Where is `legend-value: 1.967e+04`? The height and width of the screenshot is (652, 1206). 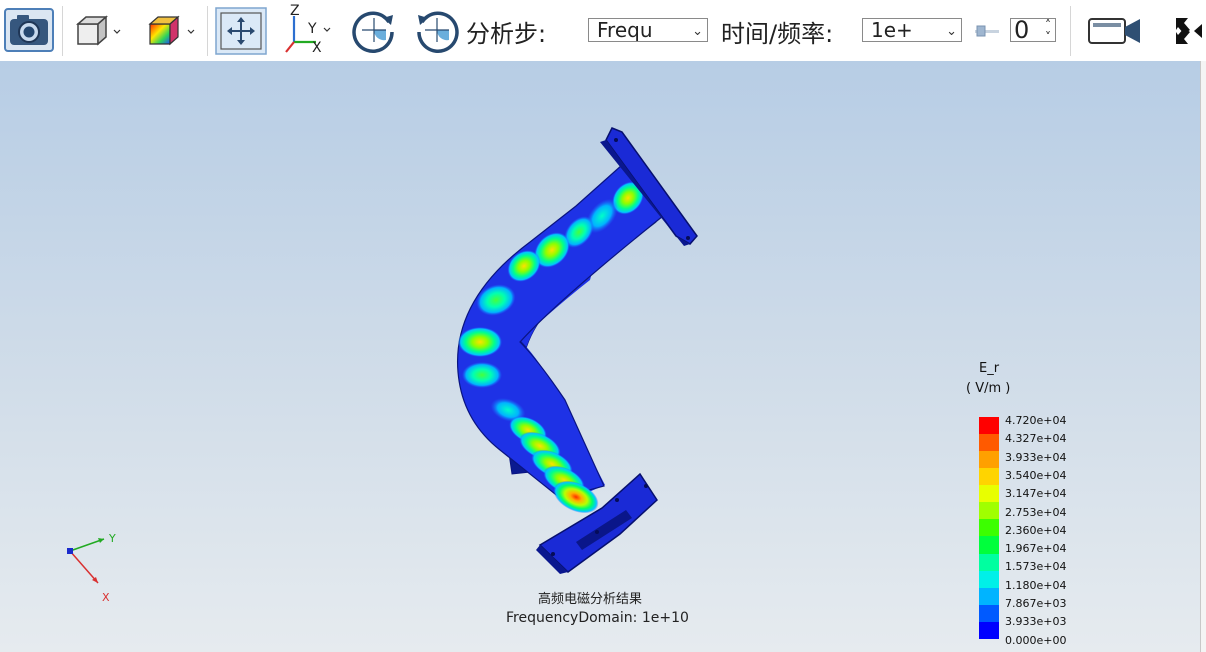
legend-value: 1.967e+04 is located at coordinates (1036, 549).